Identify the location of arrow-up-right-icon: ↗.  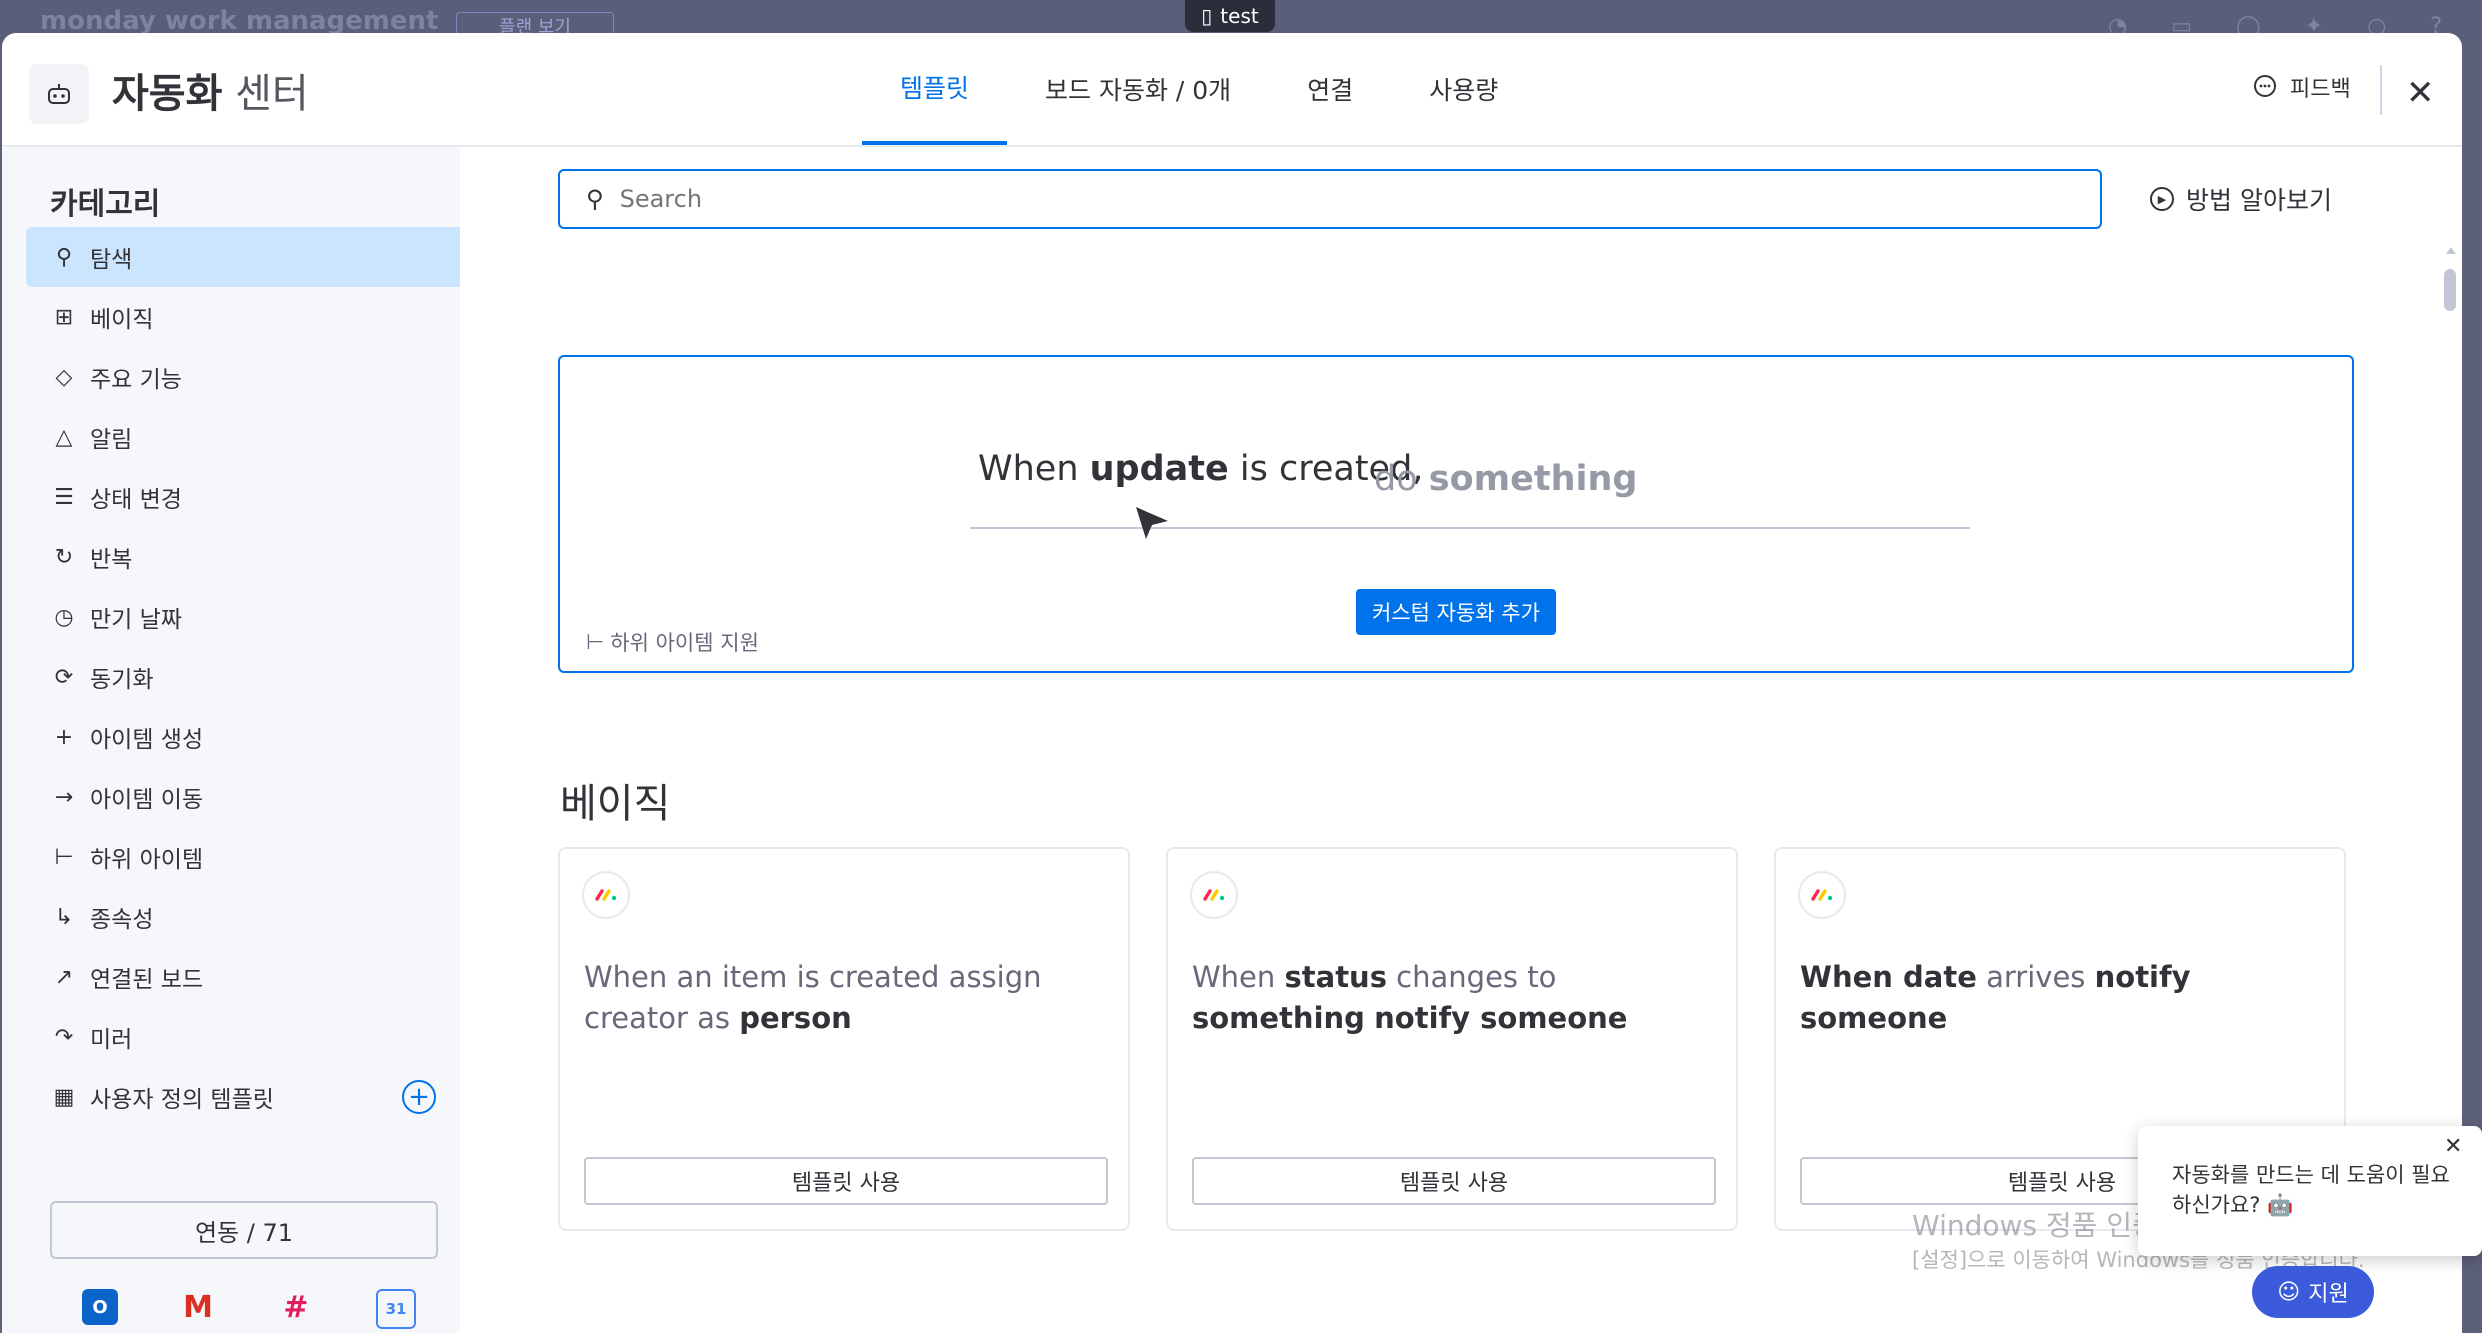
(64, 977).